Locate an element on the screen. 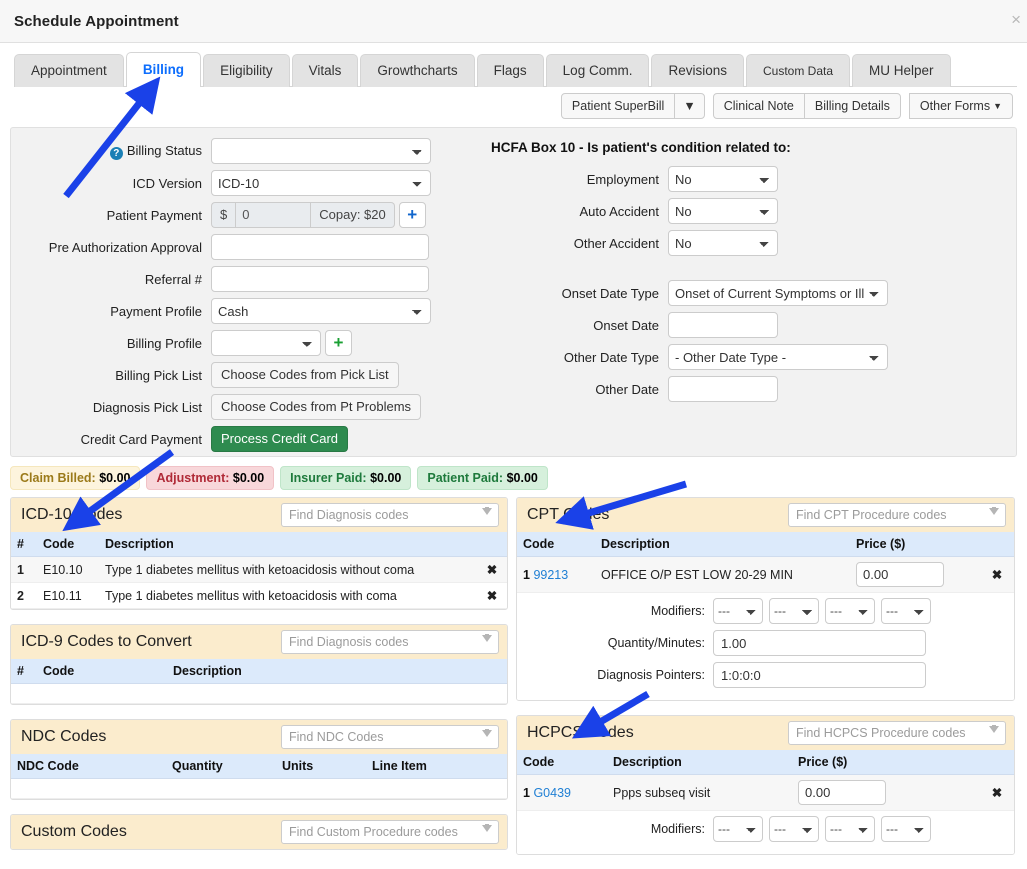 The image size is (1027, 869). other-forms-button: Other Forms ▼ is located at coordinates (960, 106).